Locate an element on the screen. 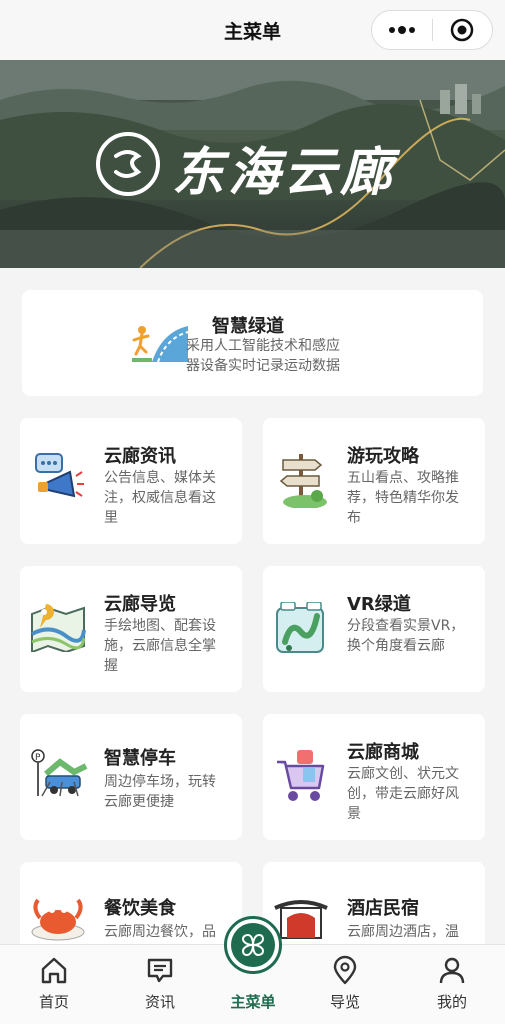  brand-name: 东海云廊 is located at coordinates (284, 172).